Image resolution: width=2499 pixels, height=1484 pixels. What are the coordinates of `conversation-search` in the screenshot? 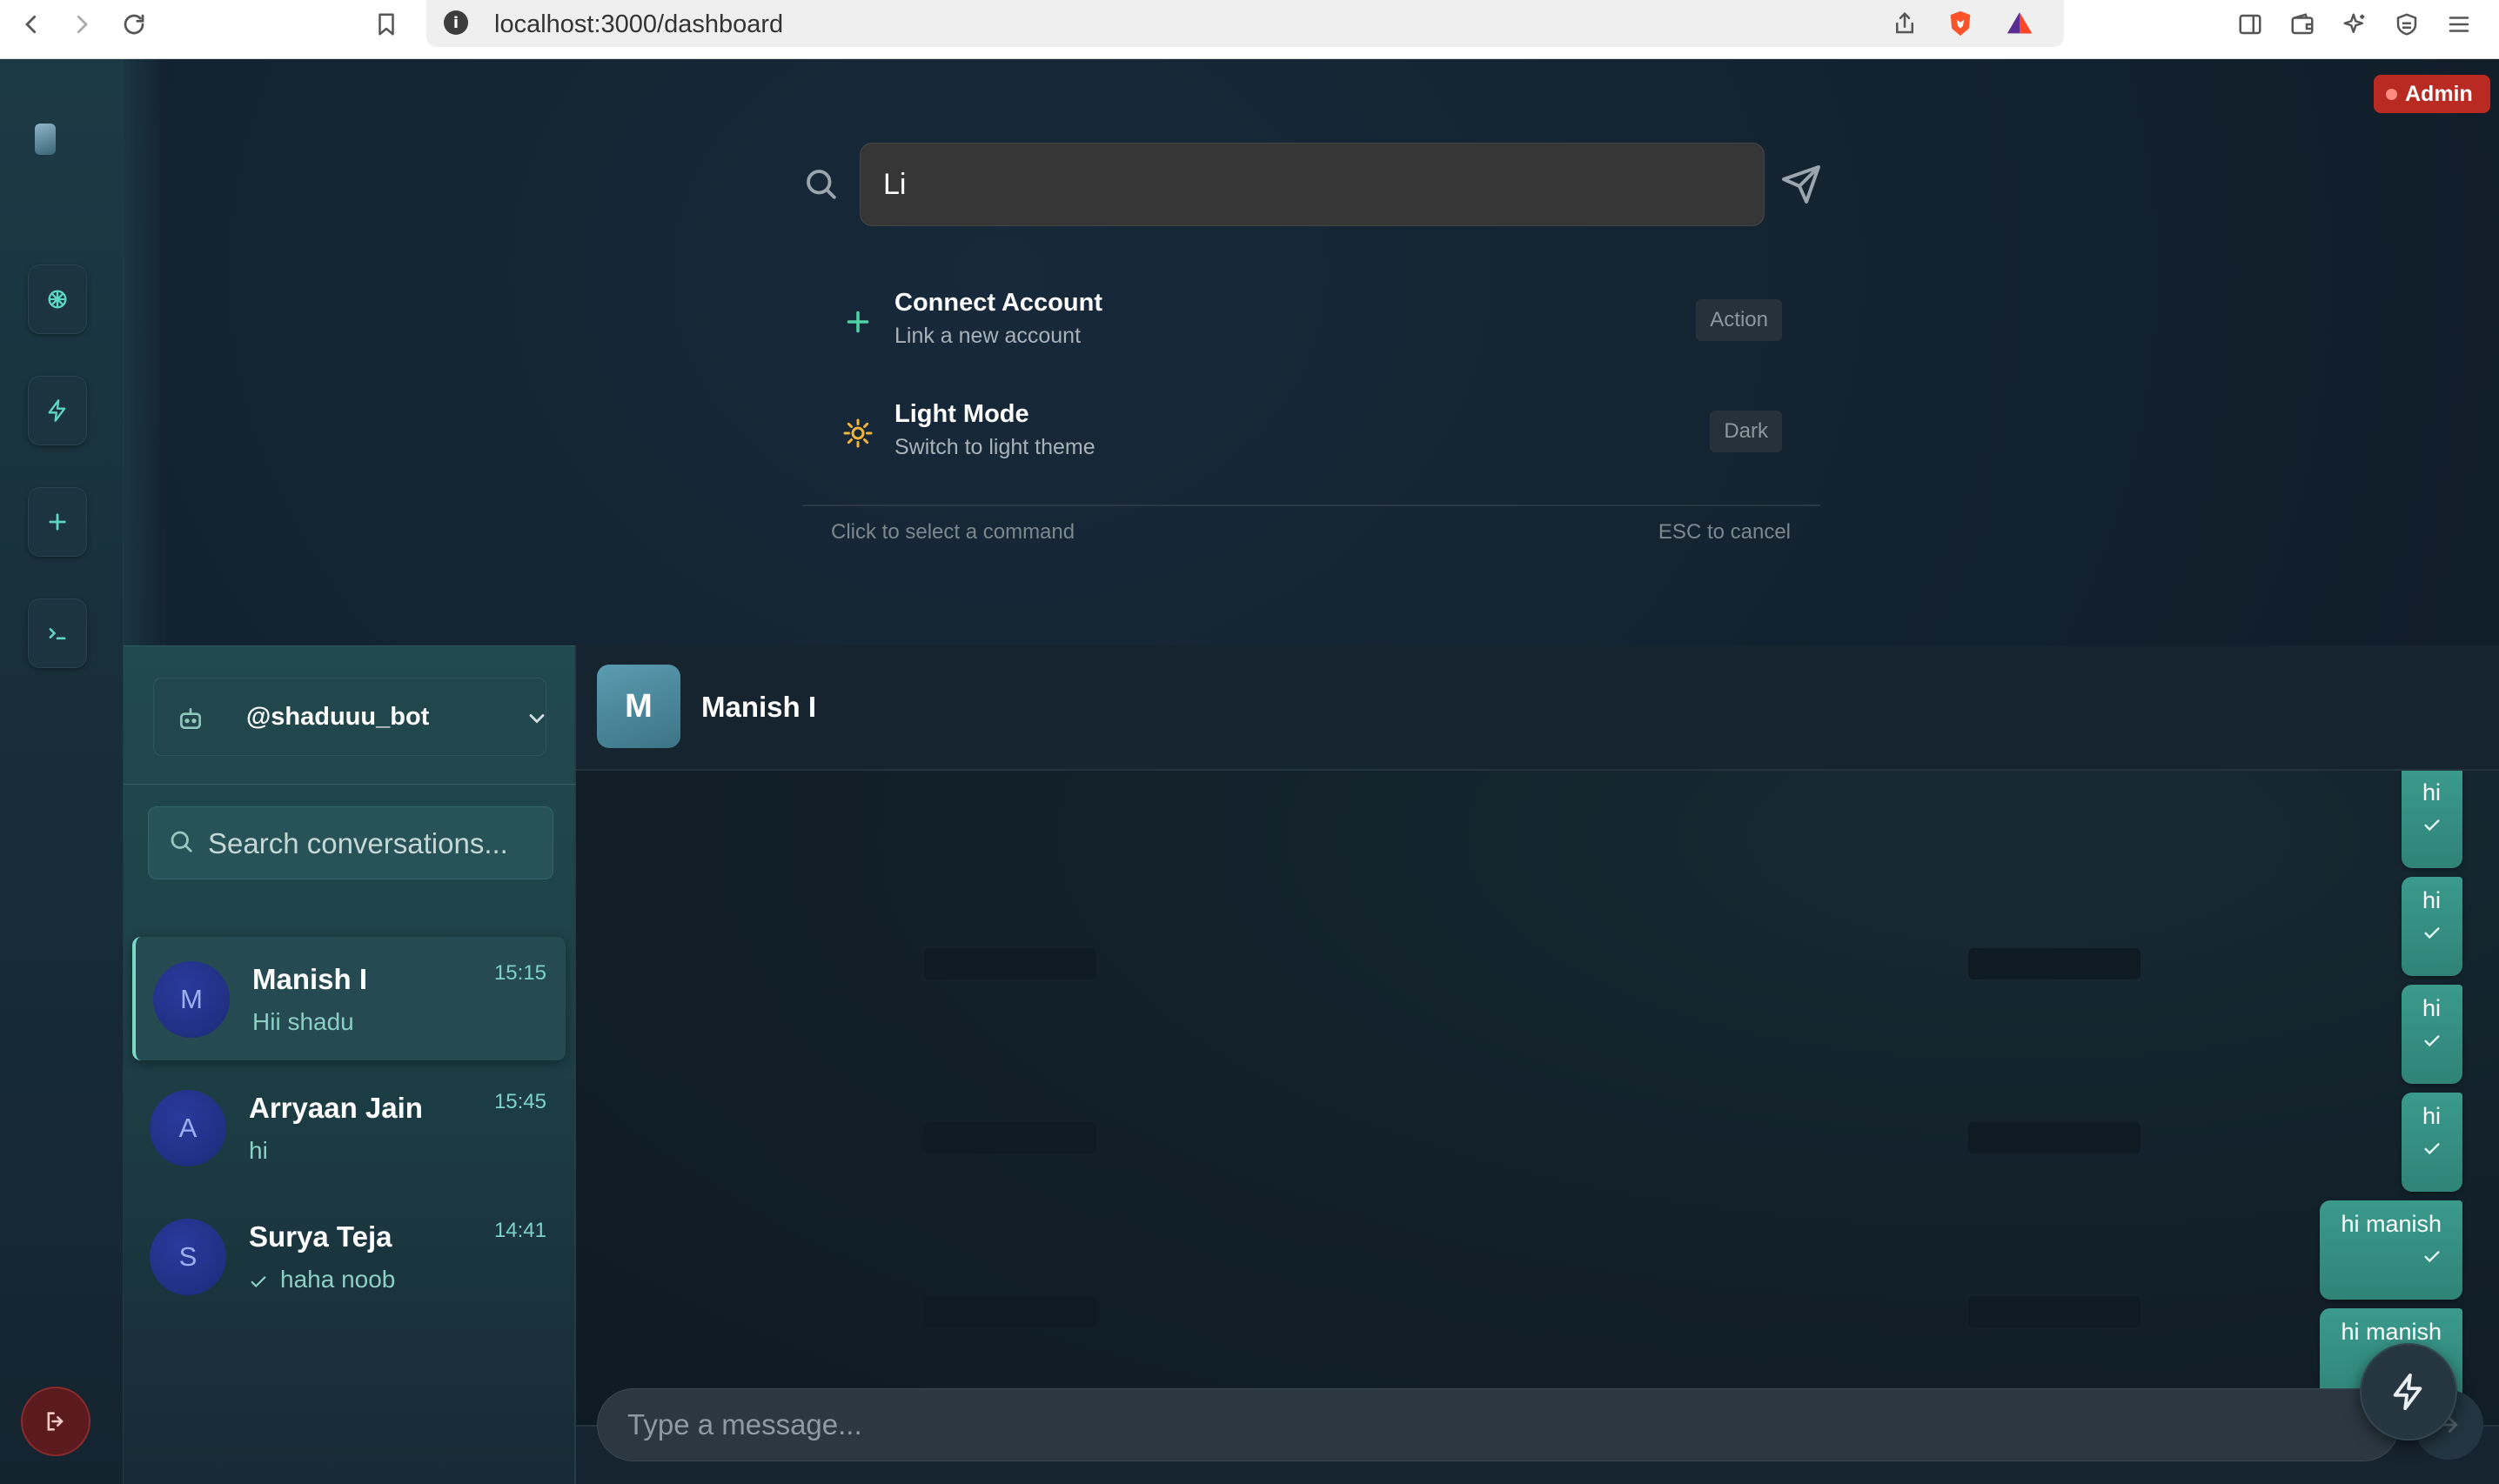 It's located at (350, 843).